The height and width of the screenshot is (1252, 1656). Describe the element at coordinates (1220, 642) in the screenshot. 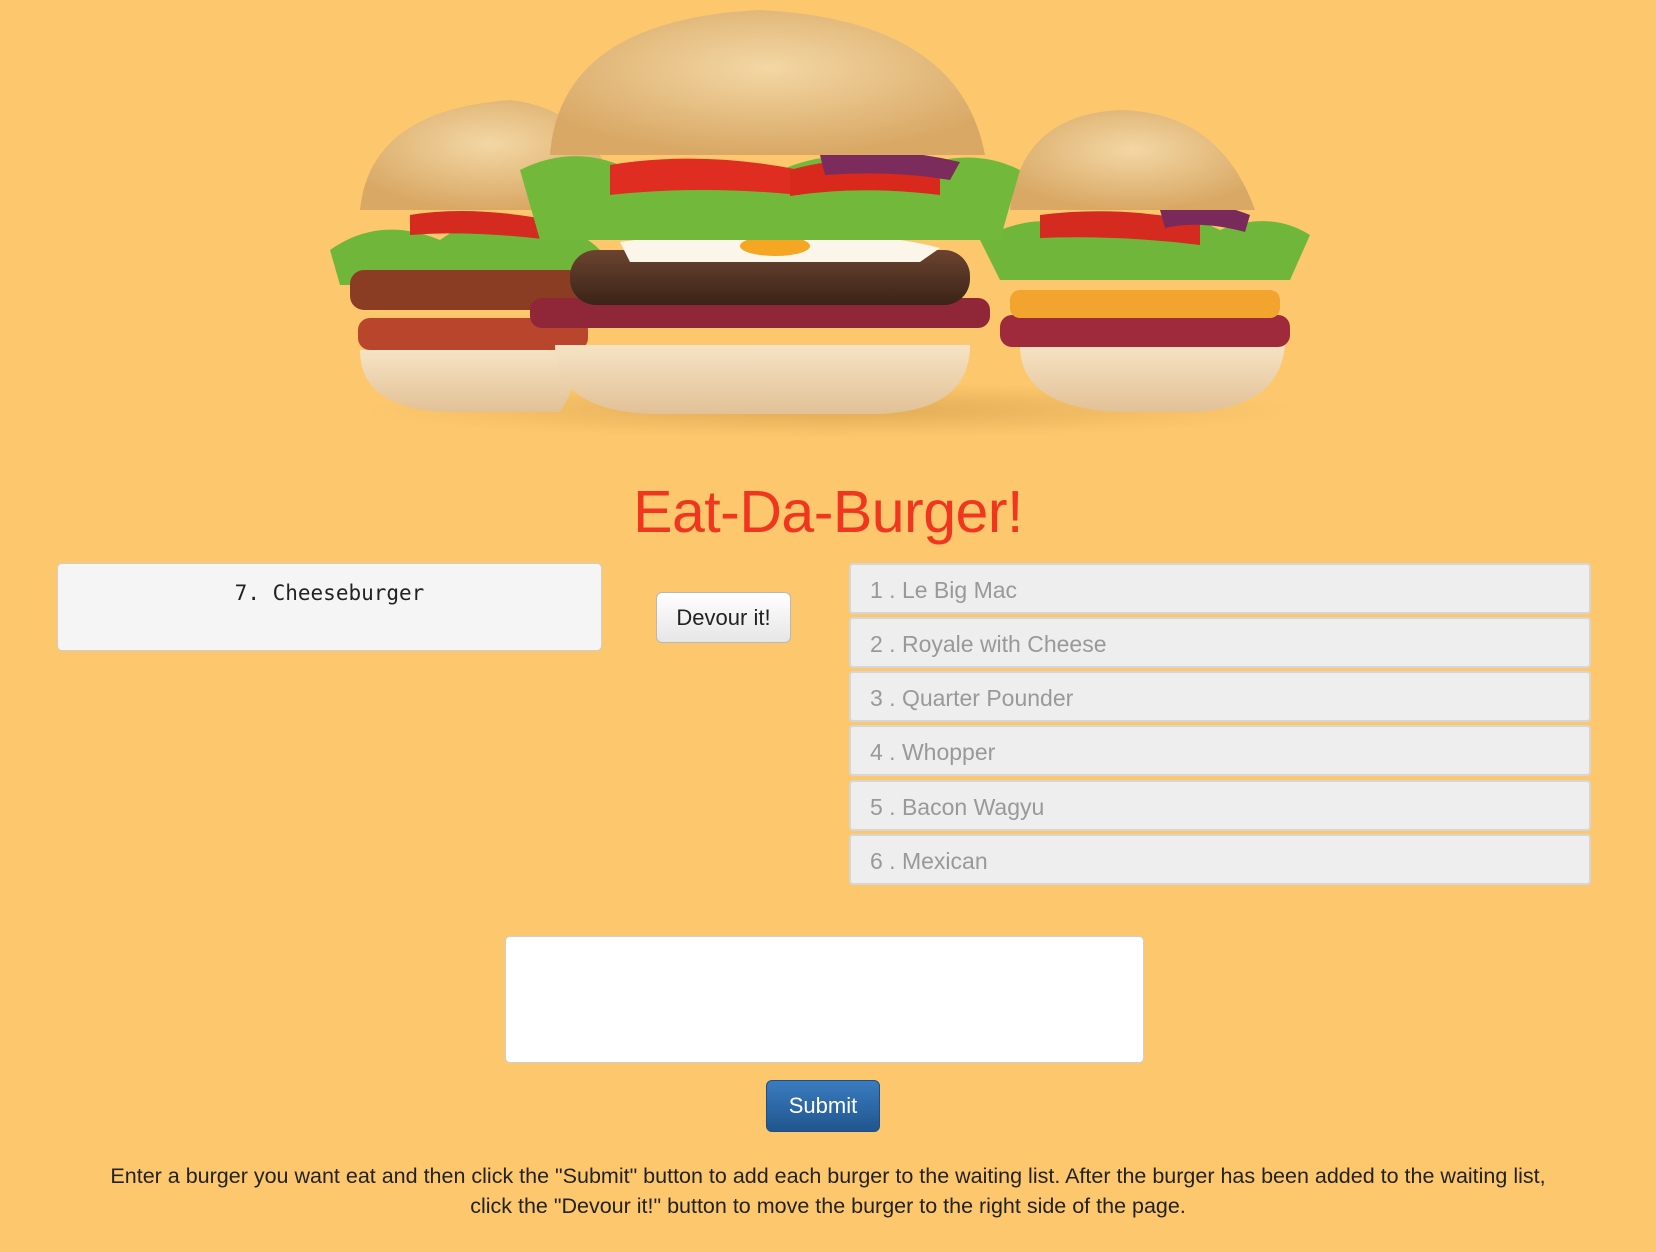

I see `devoured-burger-item: 2 . Royale with Cheese` at that location.